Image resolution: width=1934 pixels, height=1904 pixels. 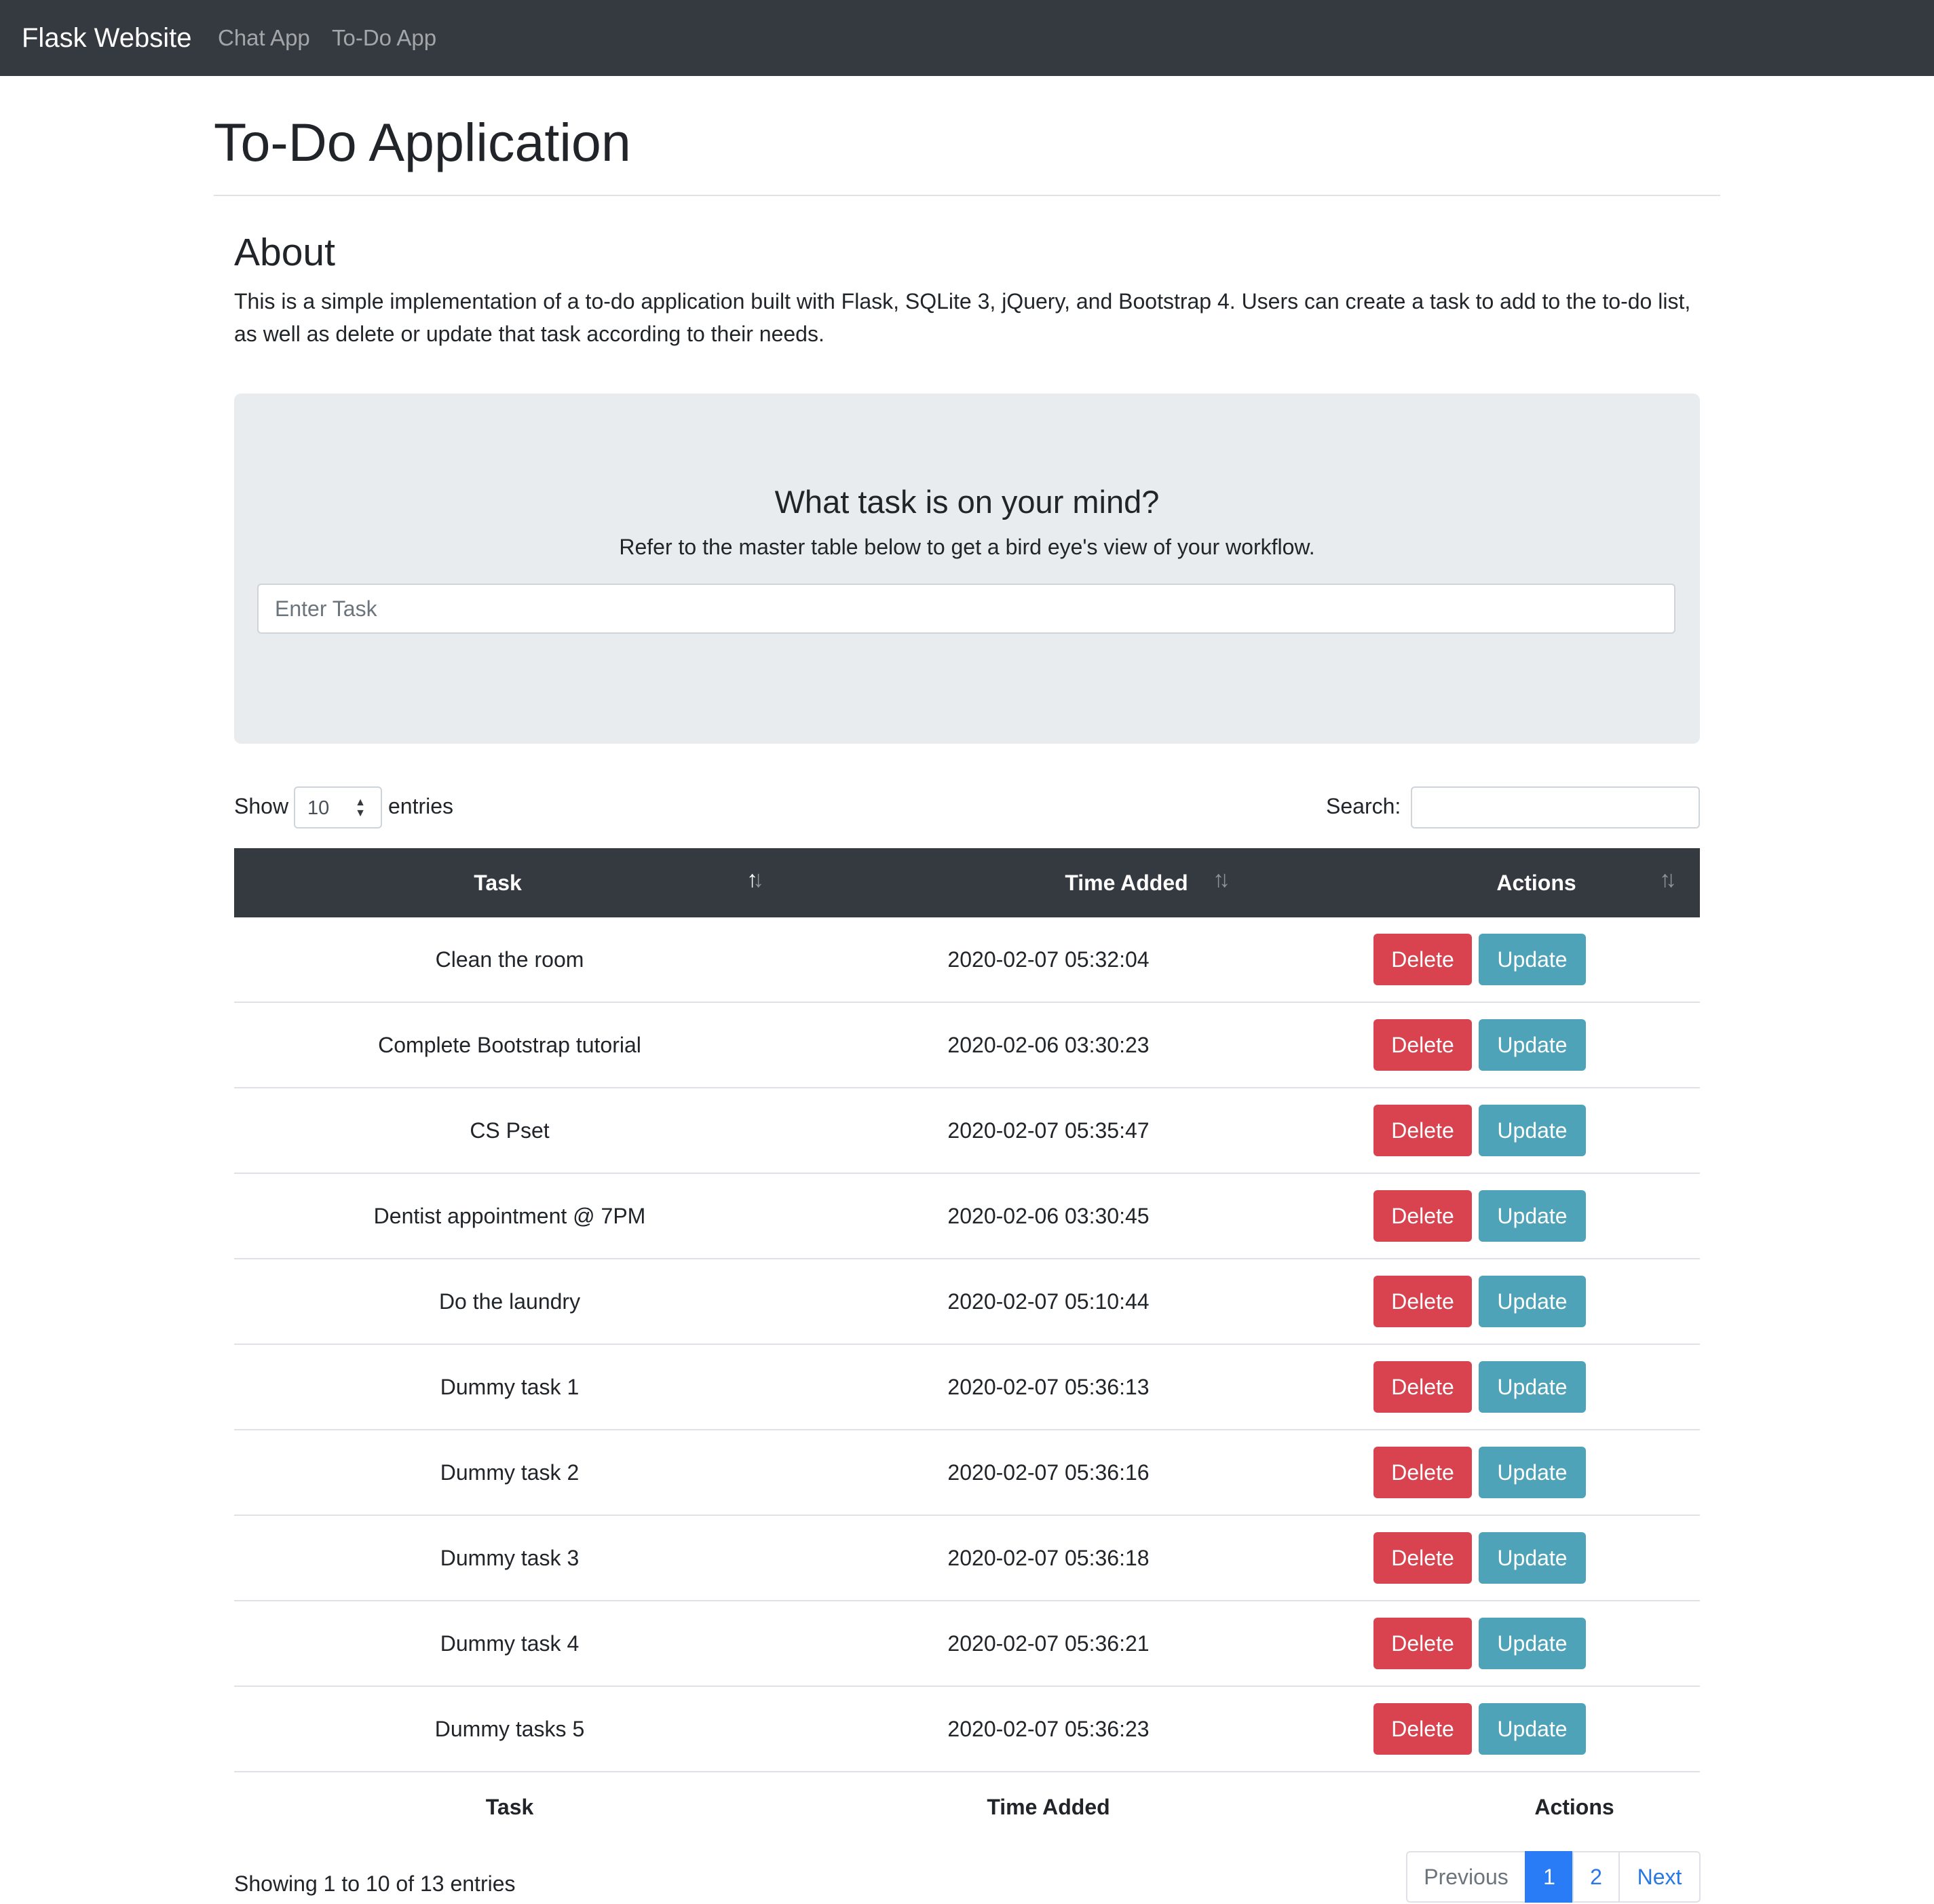 What do you see at coordinates (1048, 1558) in the screenshot?
I see `time-added-cell: 2020-02-07 05:36:18` at bounding box center [1048, 1558].